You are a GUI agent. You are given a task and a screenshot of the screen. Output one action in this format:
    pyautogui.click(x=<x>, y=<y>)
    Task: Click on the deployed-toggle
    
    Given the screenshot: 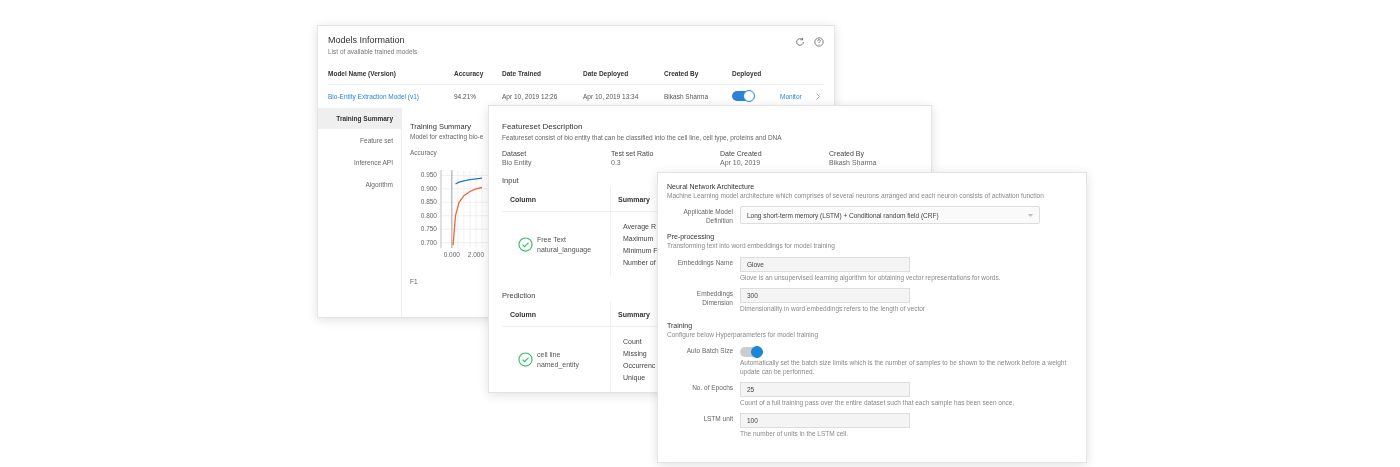 What is the action you would take?
    pyautogui.click(x=743, y=96)
    